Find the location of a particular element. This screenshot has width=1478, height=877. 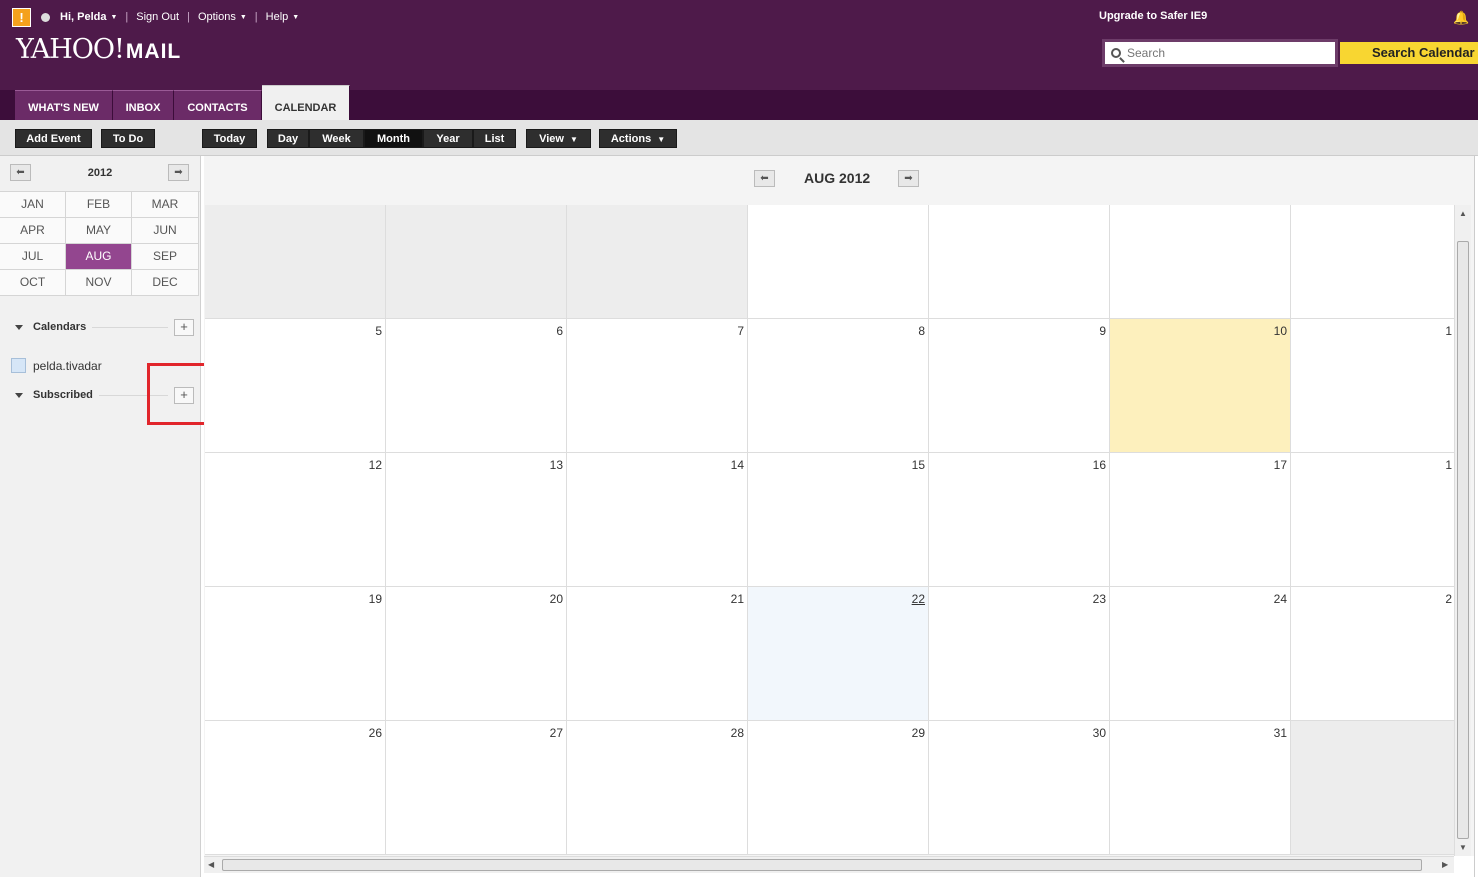

horizontal-scroll-thumb is located at coordinates (822, 865).